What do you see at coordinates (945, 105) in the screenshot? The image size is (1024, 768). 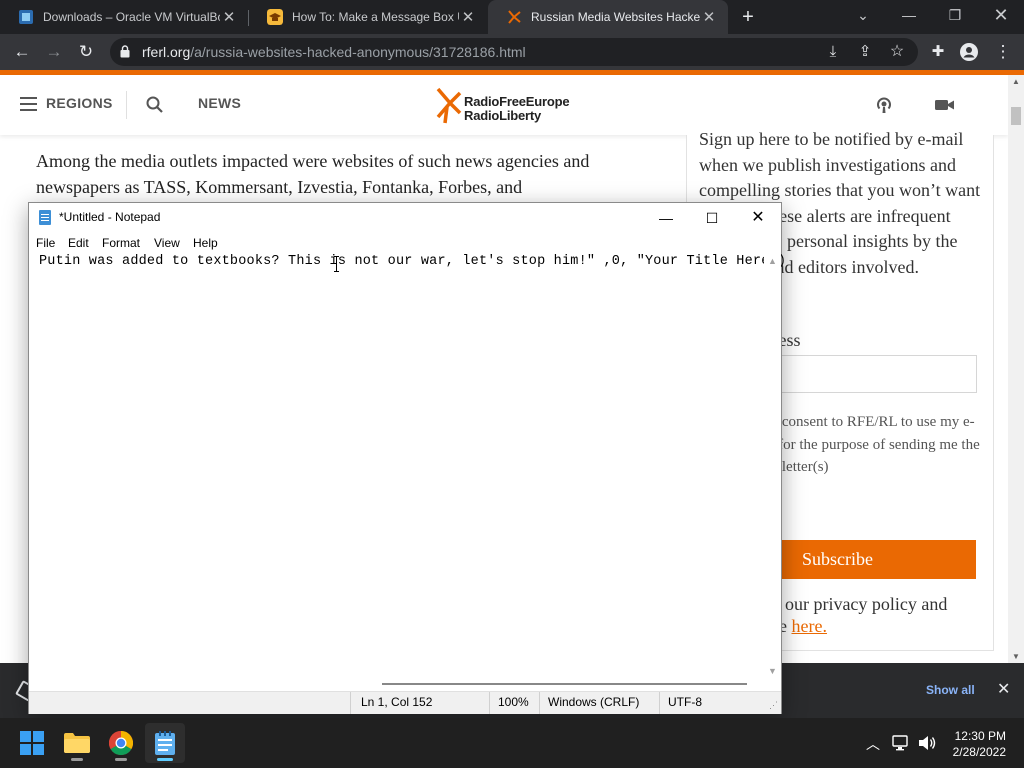 I see `video-camera-icon` at bounding box center [945, 105].